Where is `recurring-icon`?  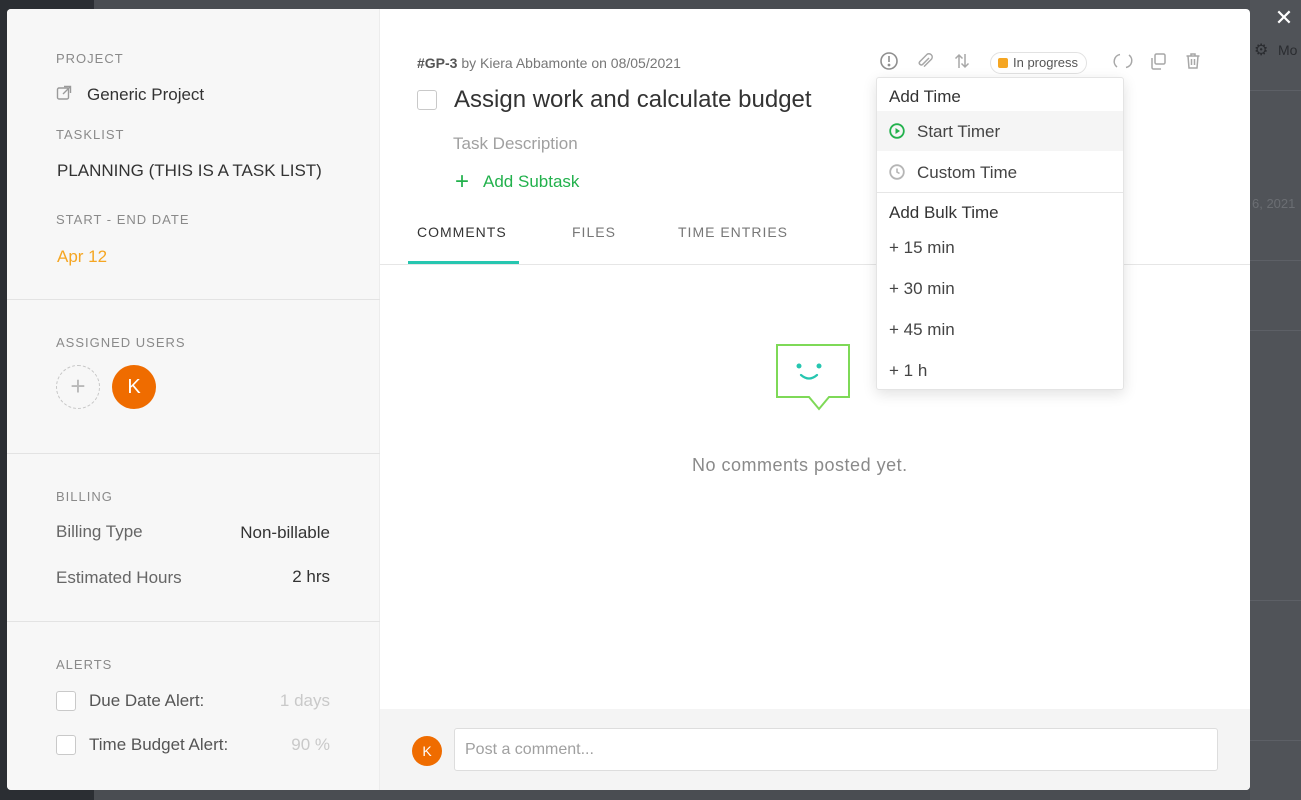
recurring-icon is located at coordinates (1123, 61).